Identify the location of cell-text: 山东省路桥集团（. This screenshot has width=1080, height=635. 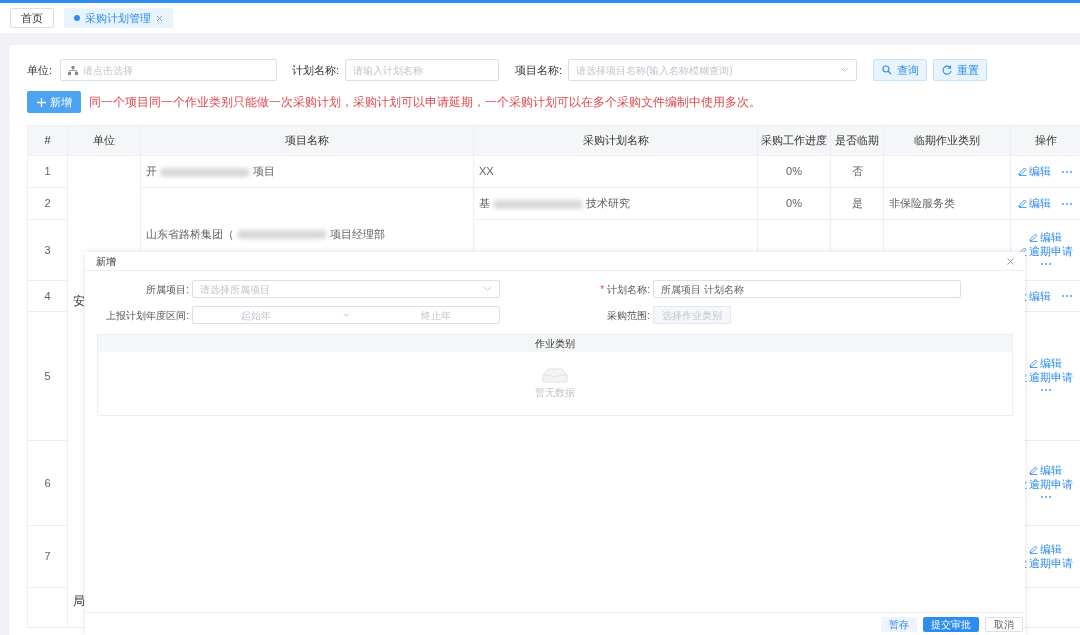
(190, 233).